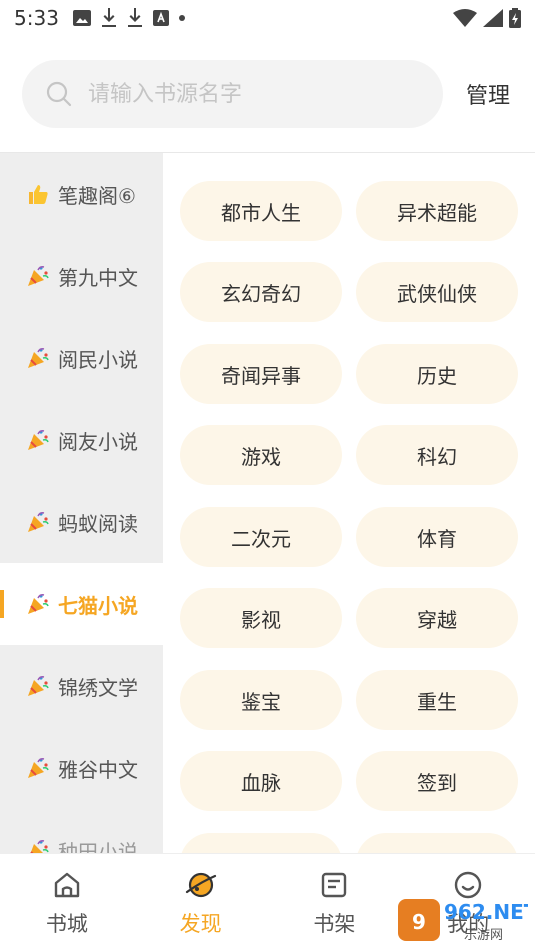 The width and height of the screenshot is (535, 952). What do you see at coordinates (59, 94) in the screenshot?
I see `search-icon` at bounding box center [59, 94].